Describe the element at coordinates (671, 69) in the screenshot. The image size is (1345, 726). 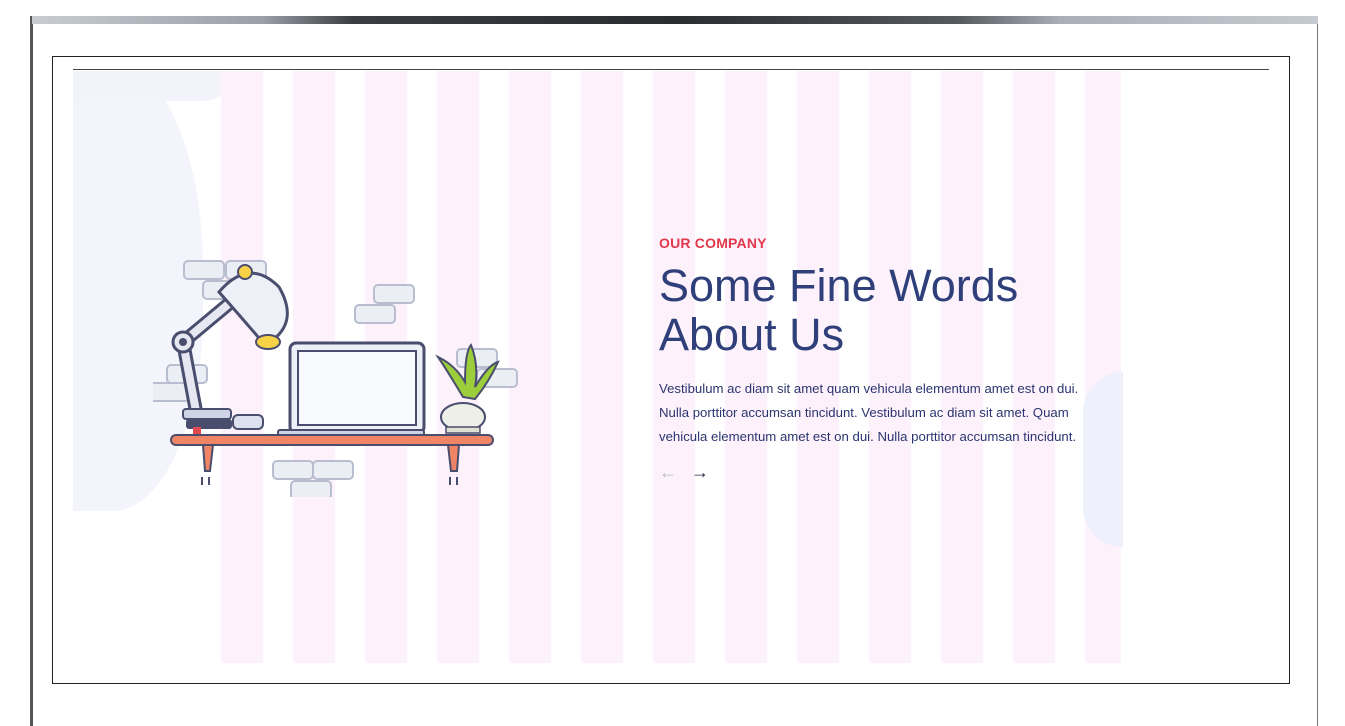
I see `divider` at that location.